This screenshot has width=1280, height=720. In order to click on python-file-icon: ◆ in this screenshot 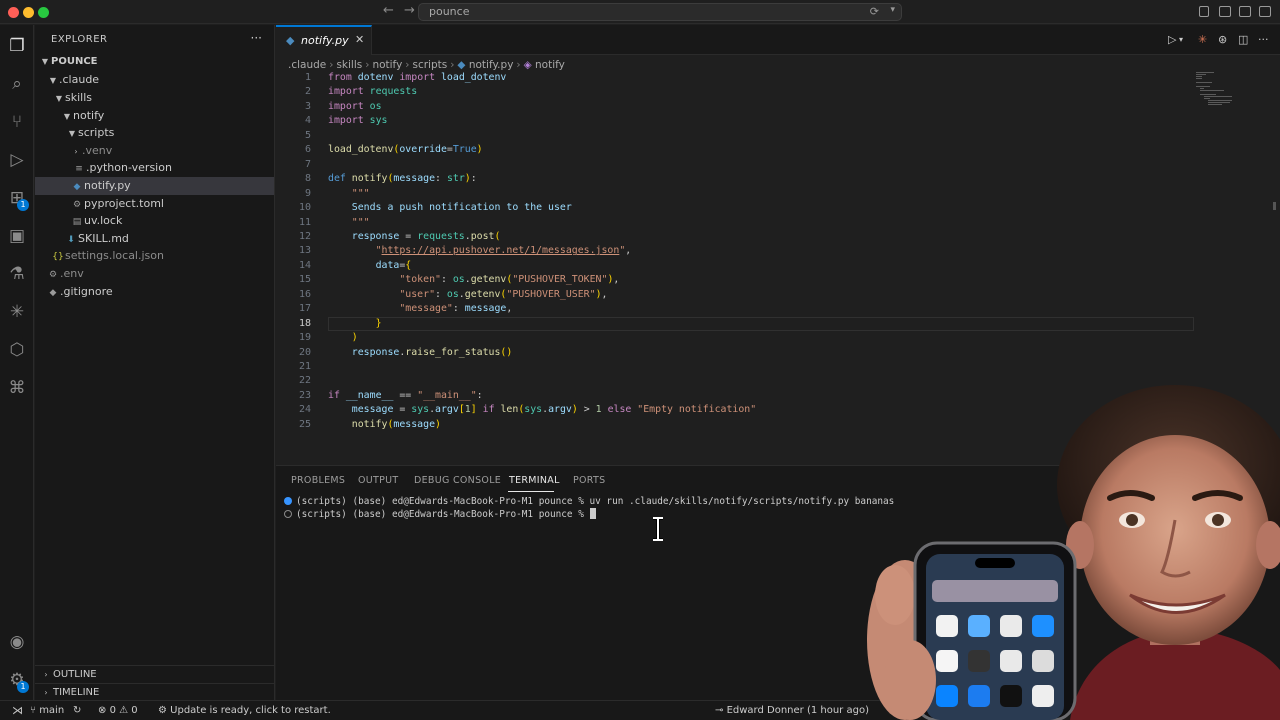, I will do `click(290, 40)`.